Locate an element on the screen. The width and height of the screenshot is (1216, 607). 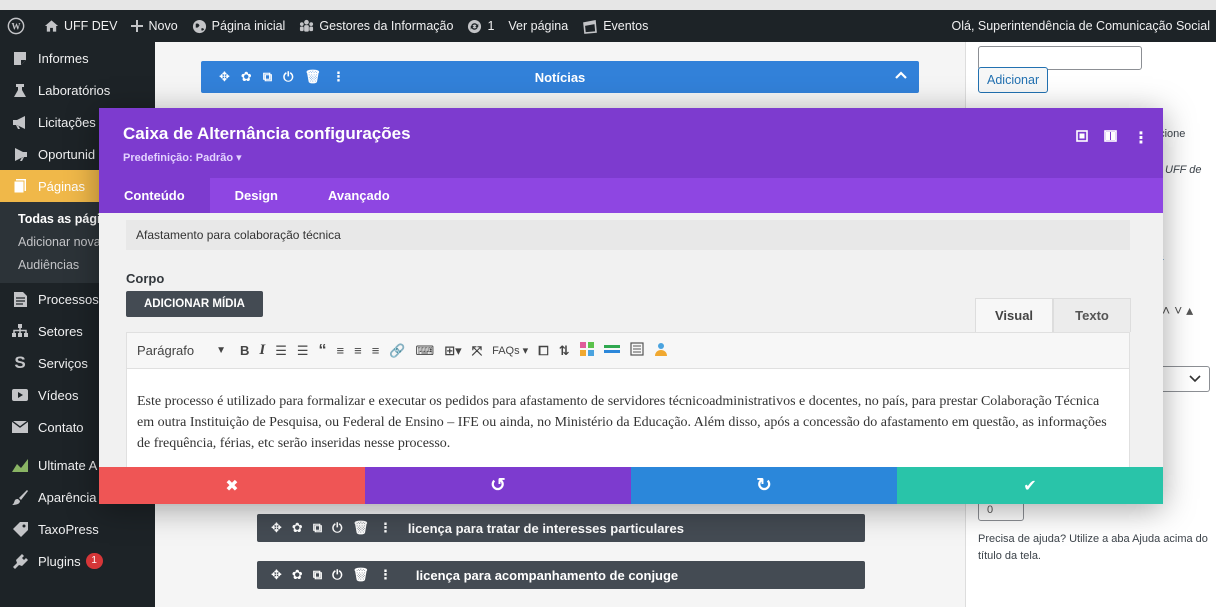
sidebar-item-informes: Informes is located at coordinates (77, 58).